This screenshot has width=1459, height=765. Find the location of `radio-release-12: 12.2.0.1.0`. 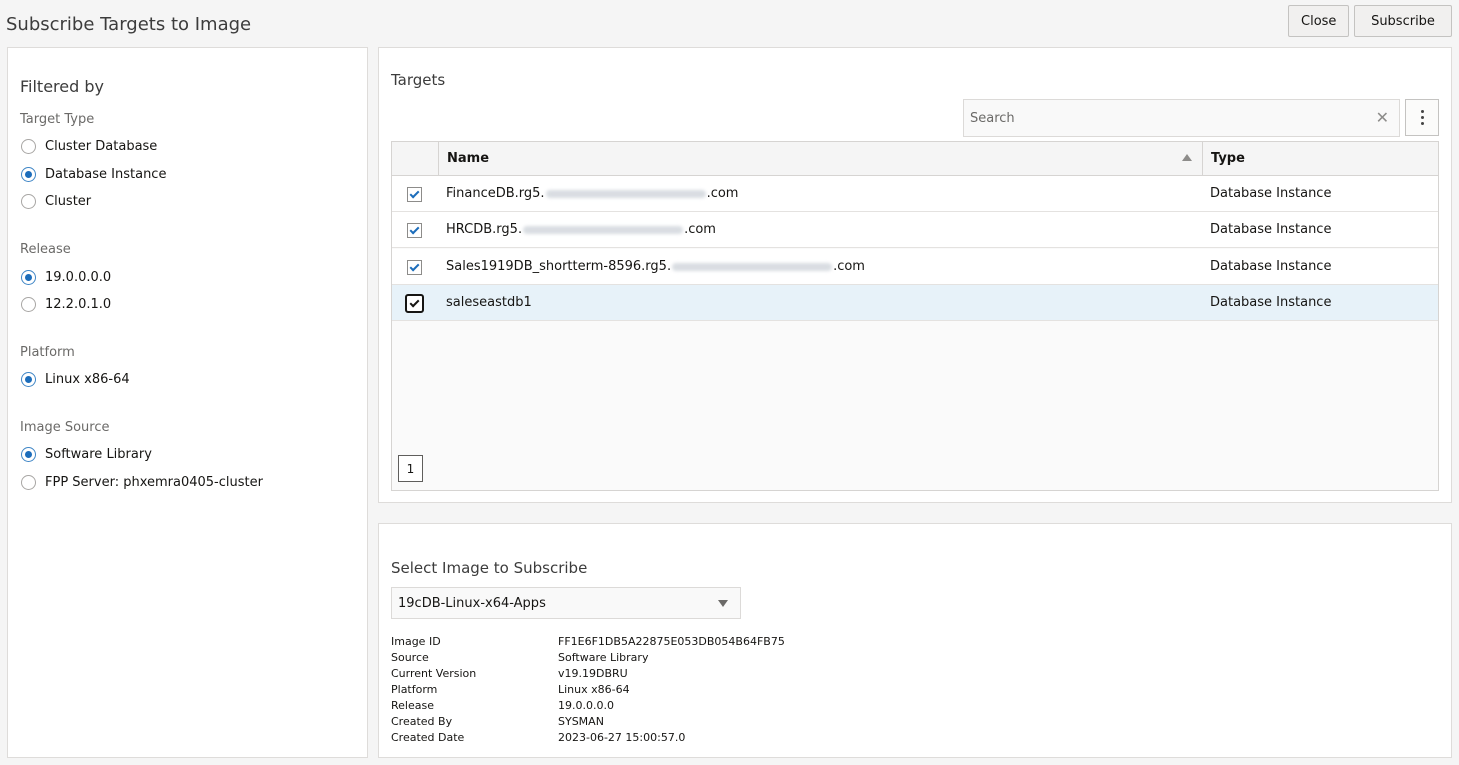

radio-release-12: 12.2.0.1.0 is located at coordinates (66, 304).